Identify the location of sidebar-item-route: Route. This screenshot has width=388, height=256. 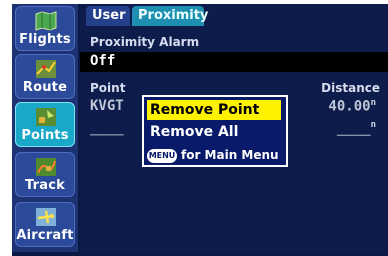
(45, 76).